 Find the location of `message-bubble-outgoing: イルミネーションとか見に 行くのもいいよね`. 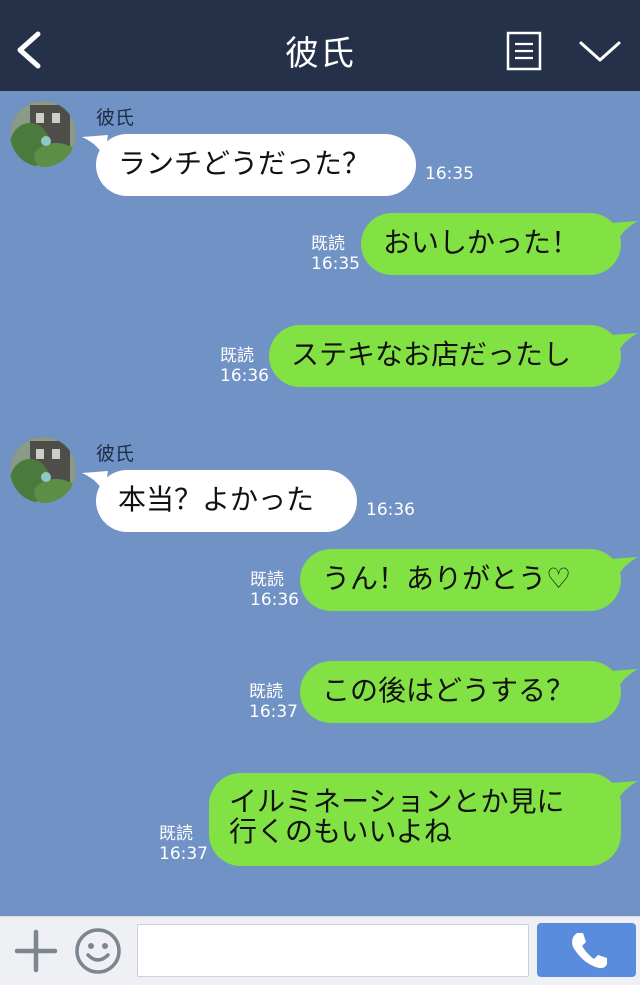

message-bubble-outgoing: イルミネーションとか見に 行くのもいいよね is located at coordinates (415, 819).